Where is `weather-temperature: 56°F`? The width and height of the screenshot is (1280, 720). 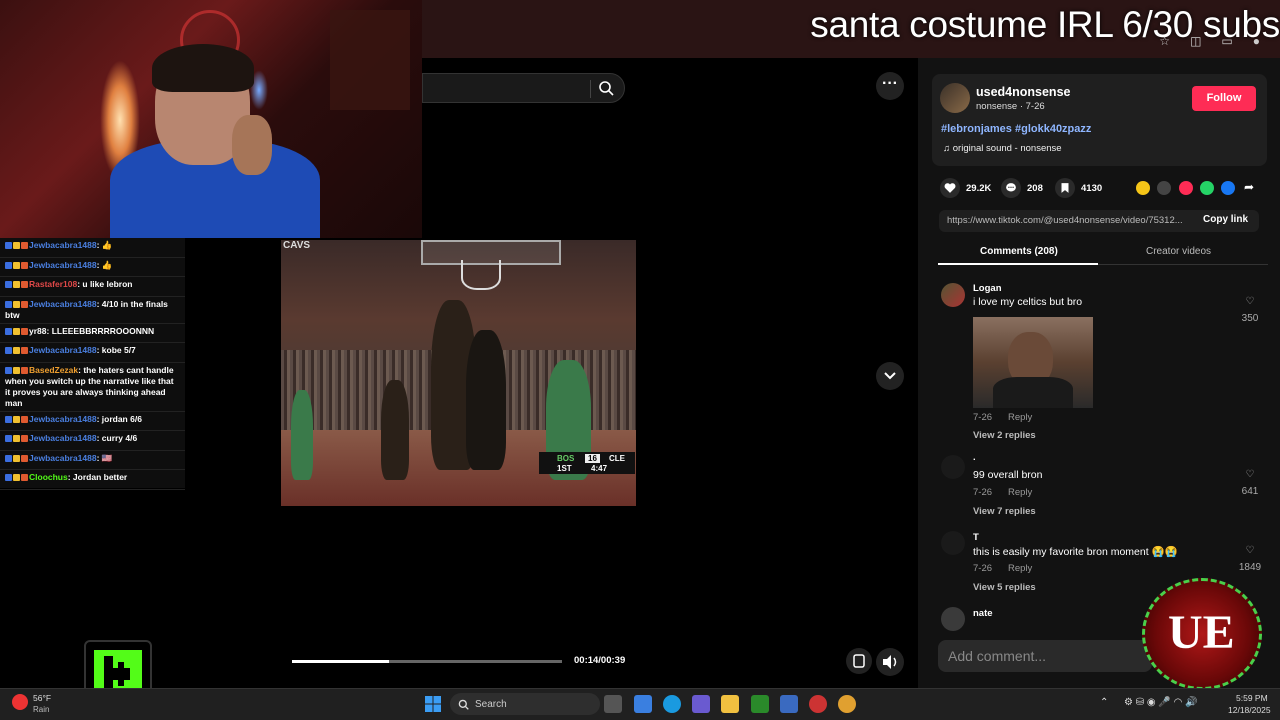 weather-temperature: 56°F is located at coordinates (42, 698).